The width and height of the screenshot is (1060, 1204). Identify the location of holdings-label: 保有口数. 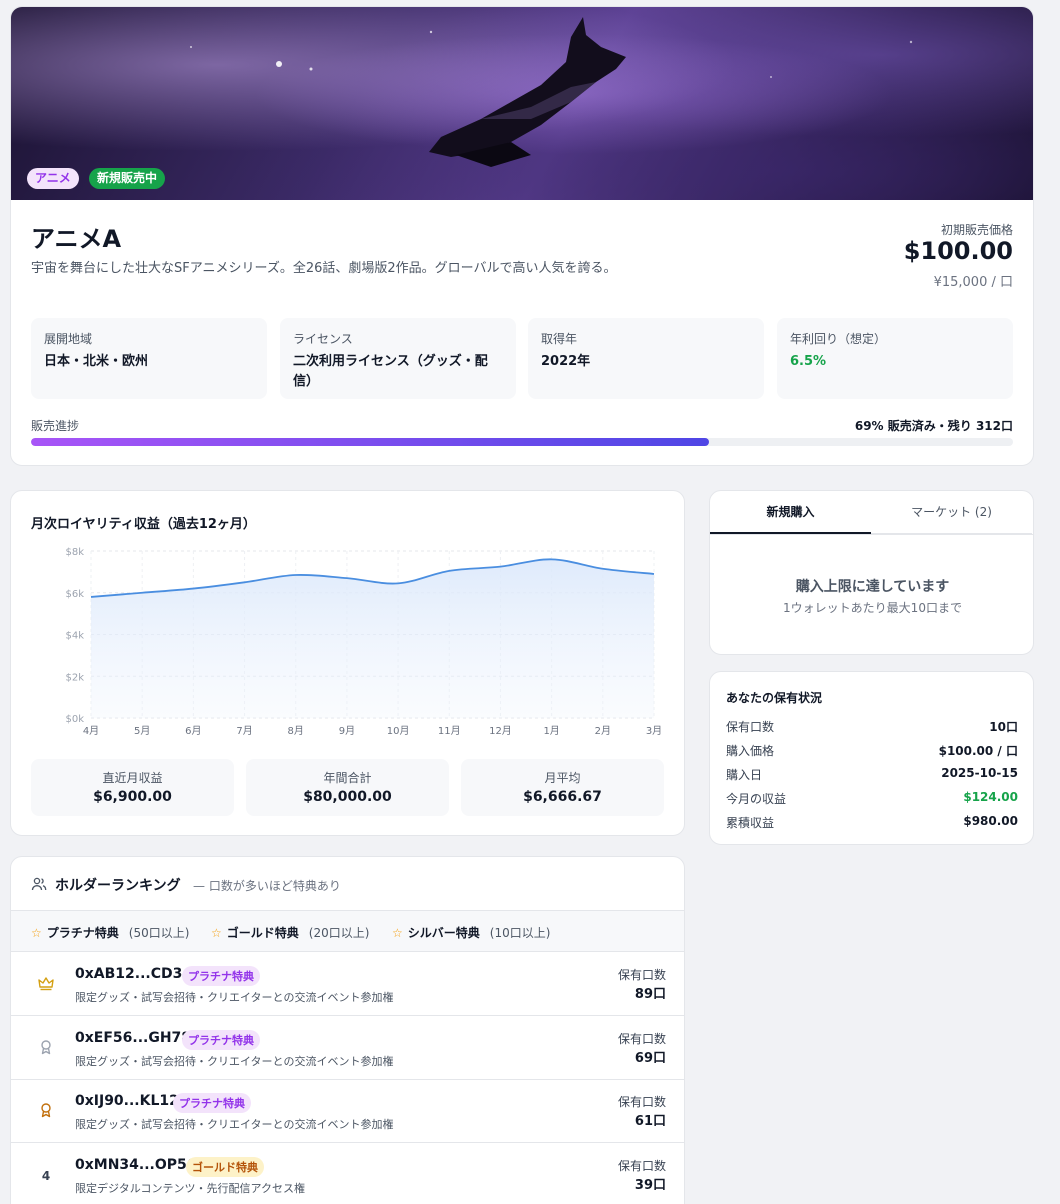
(750, 727).